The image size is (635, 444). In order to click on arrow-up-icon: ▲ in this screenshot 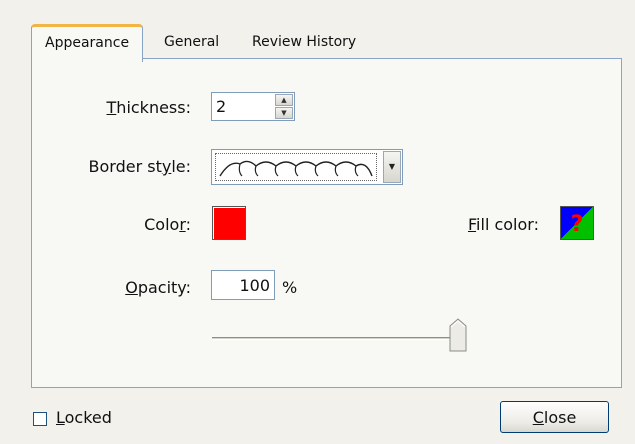, I will do `click(284, 100)`.